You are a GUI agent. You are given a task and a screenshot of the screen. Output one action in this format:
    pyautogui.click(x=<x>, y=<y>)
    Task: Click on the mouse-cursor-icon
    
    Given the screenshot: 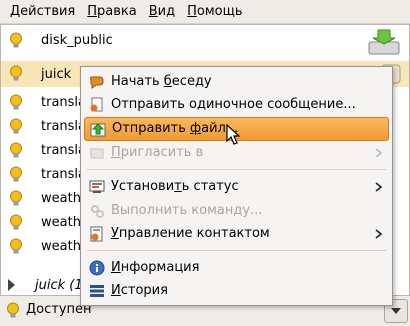 What is the action you would take?
    pyautogui.click(x=233, y=134)
    